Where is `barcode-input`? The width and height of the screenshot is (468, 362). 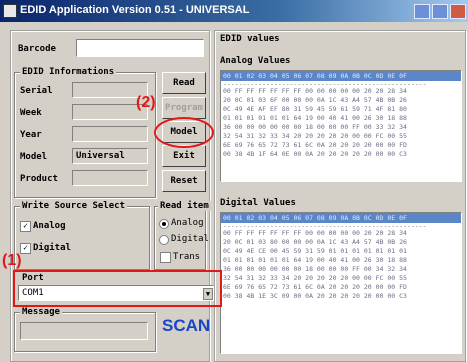
barcode-input is located at coordinates (140, 48).